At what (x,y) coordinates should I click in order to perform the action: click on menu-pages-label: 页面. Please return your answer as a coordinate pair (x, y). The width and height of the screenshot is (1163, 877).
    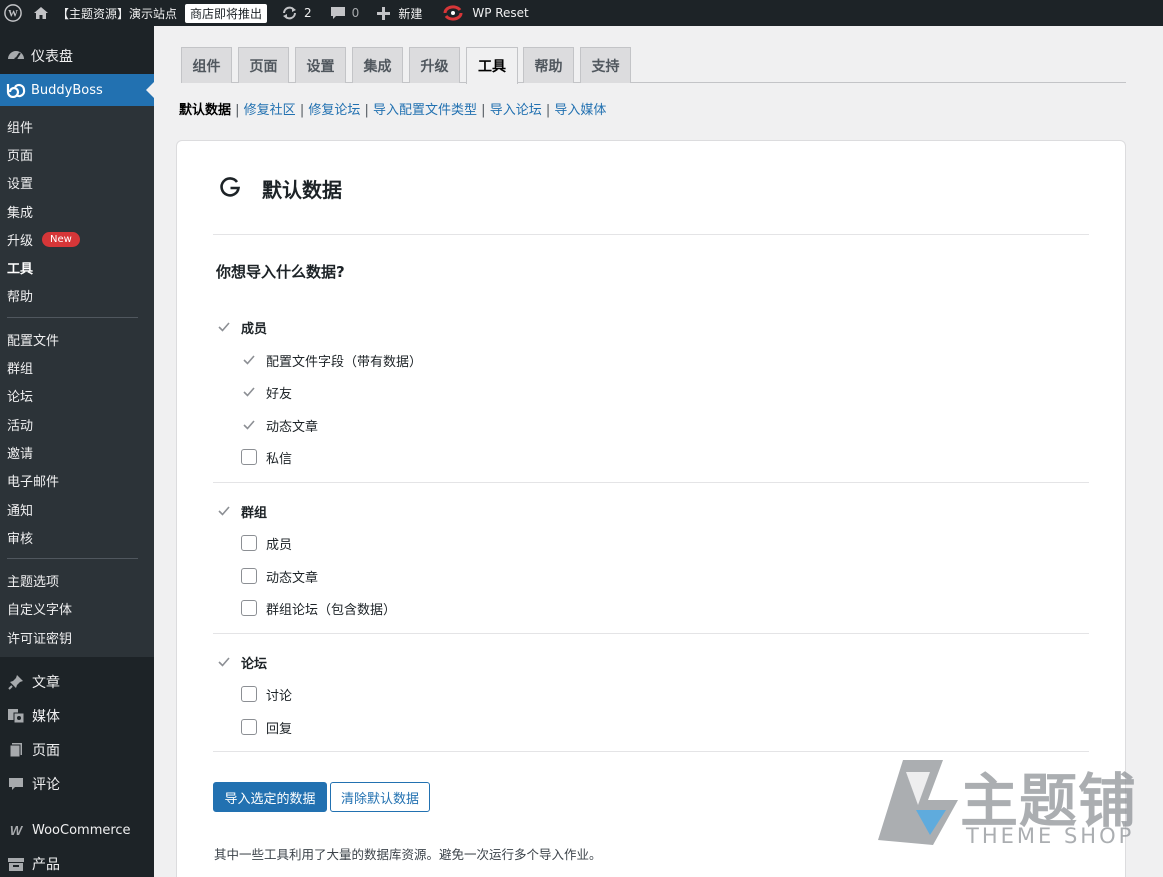
    Looking at the image, I should click on (46, 751).